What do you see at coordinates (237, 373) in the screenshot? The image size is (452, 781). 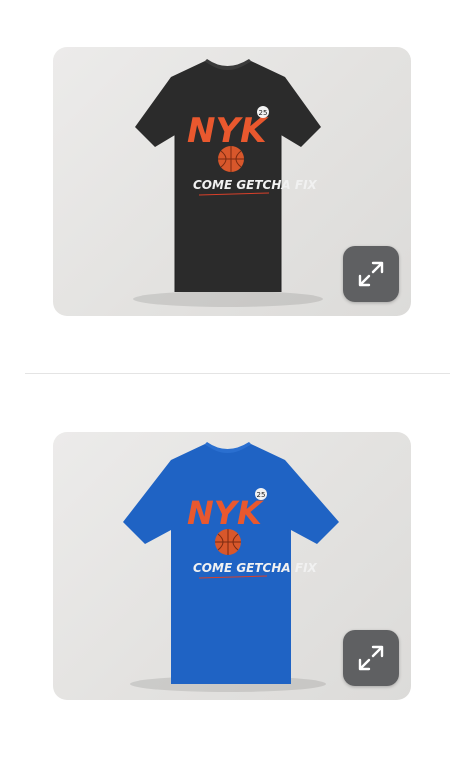 I see `divider` at bounding box center [237, 373].